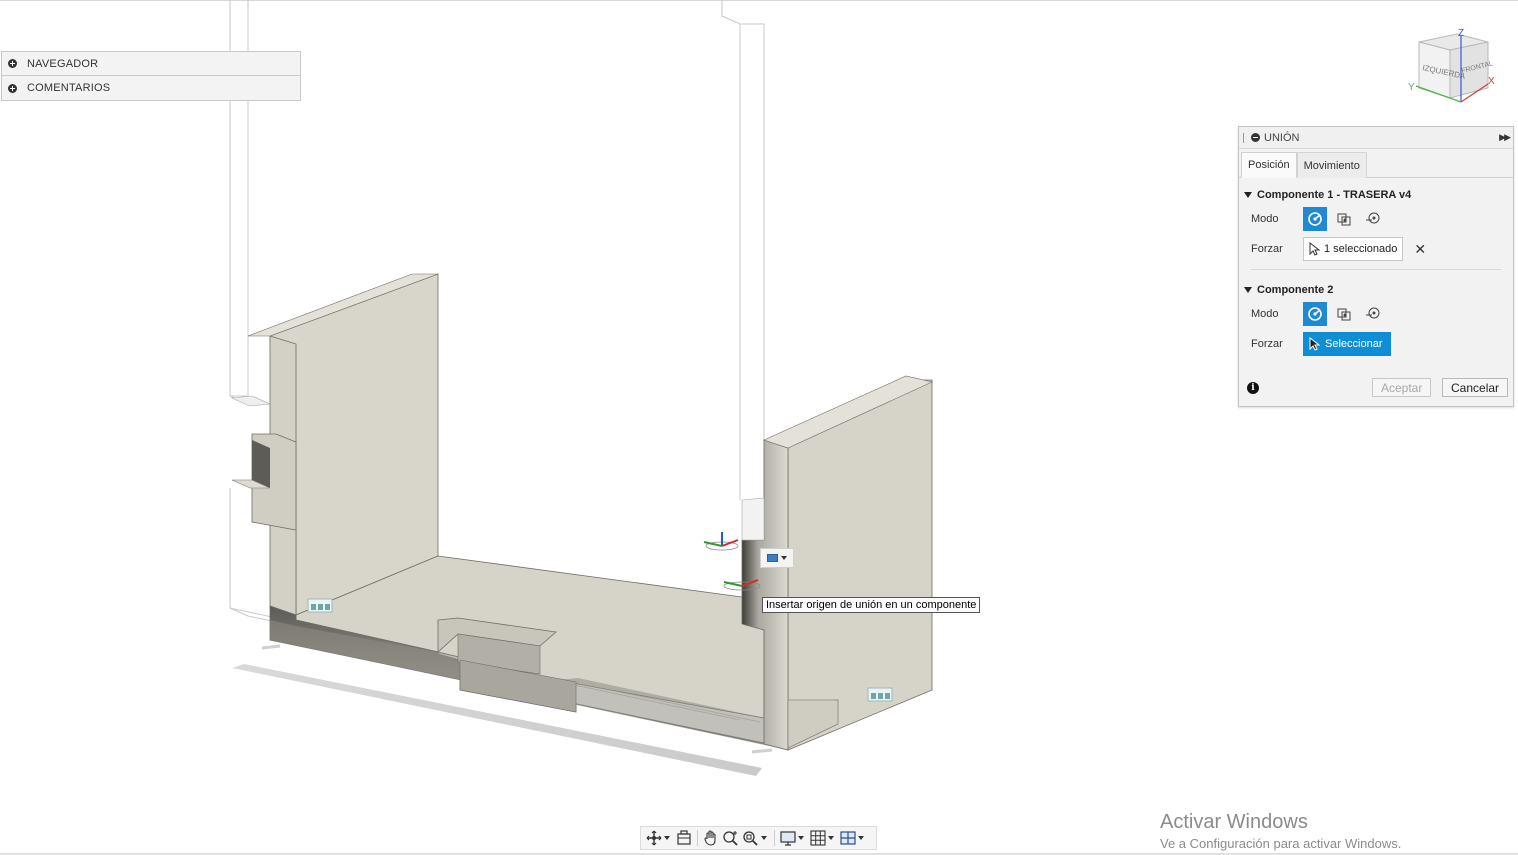 This screenshot has height=855, width=1518. What do you see at coordinates (1255, 137) in the screenshot?
I see `collapse-minus-icon` at bounding box center [1255, 137].